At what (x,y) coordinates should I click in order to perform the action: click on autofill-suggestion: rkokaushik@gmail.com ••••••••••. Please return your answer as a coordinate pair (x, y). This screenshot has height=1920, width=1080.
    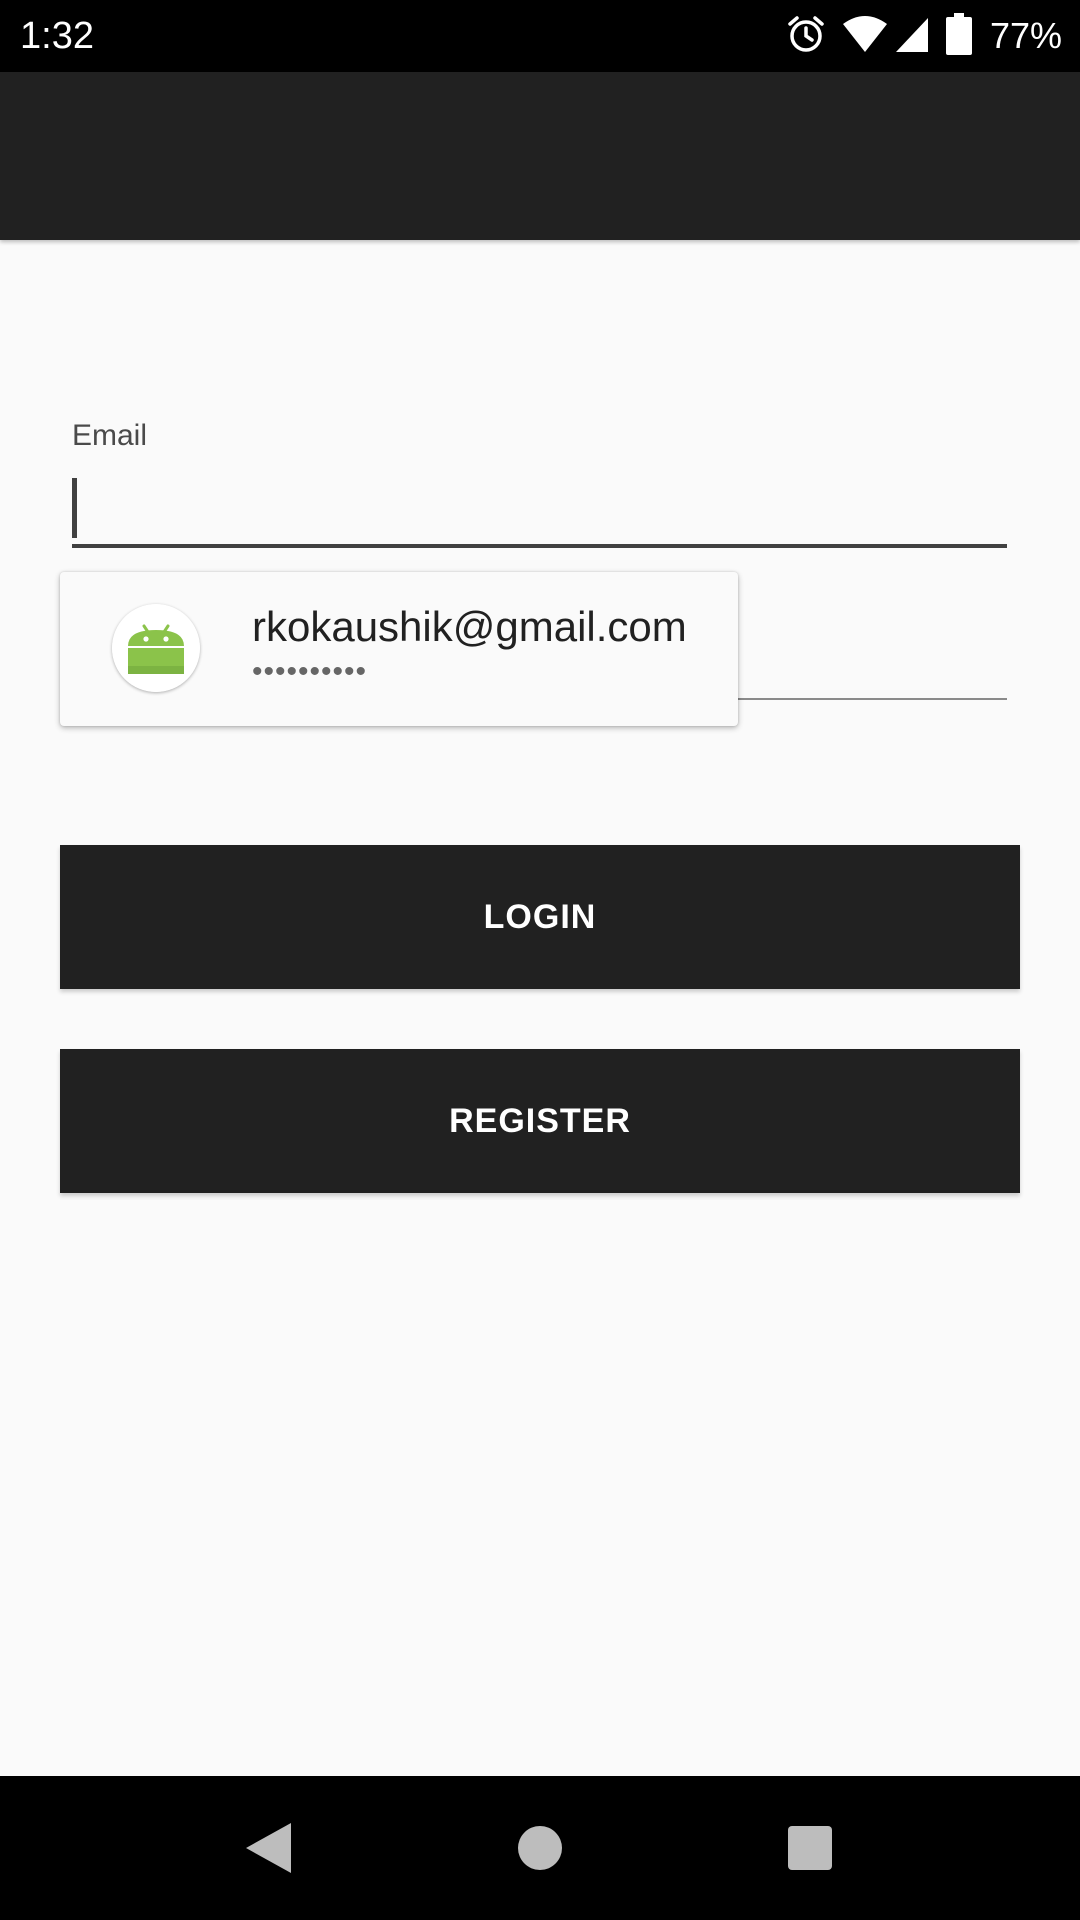
    Looking at the image, I should click on (399, 649).